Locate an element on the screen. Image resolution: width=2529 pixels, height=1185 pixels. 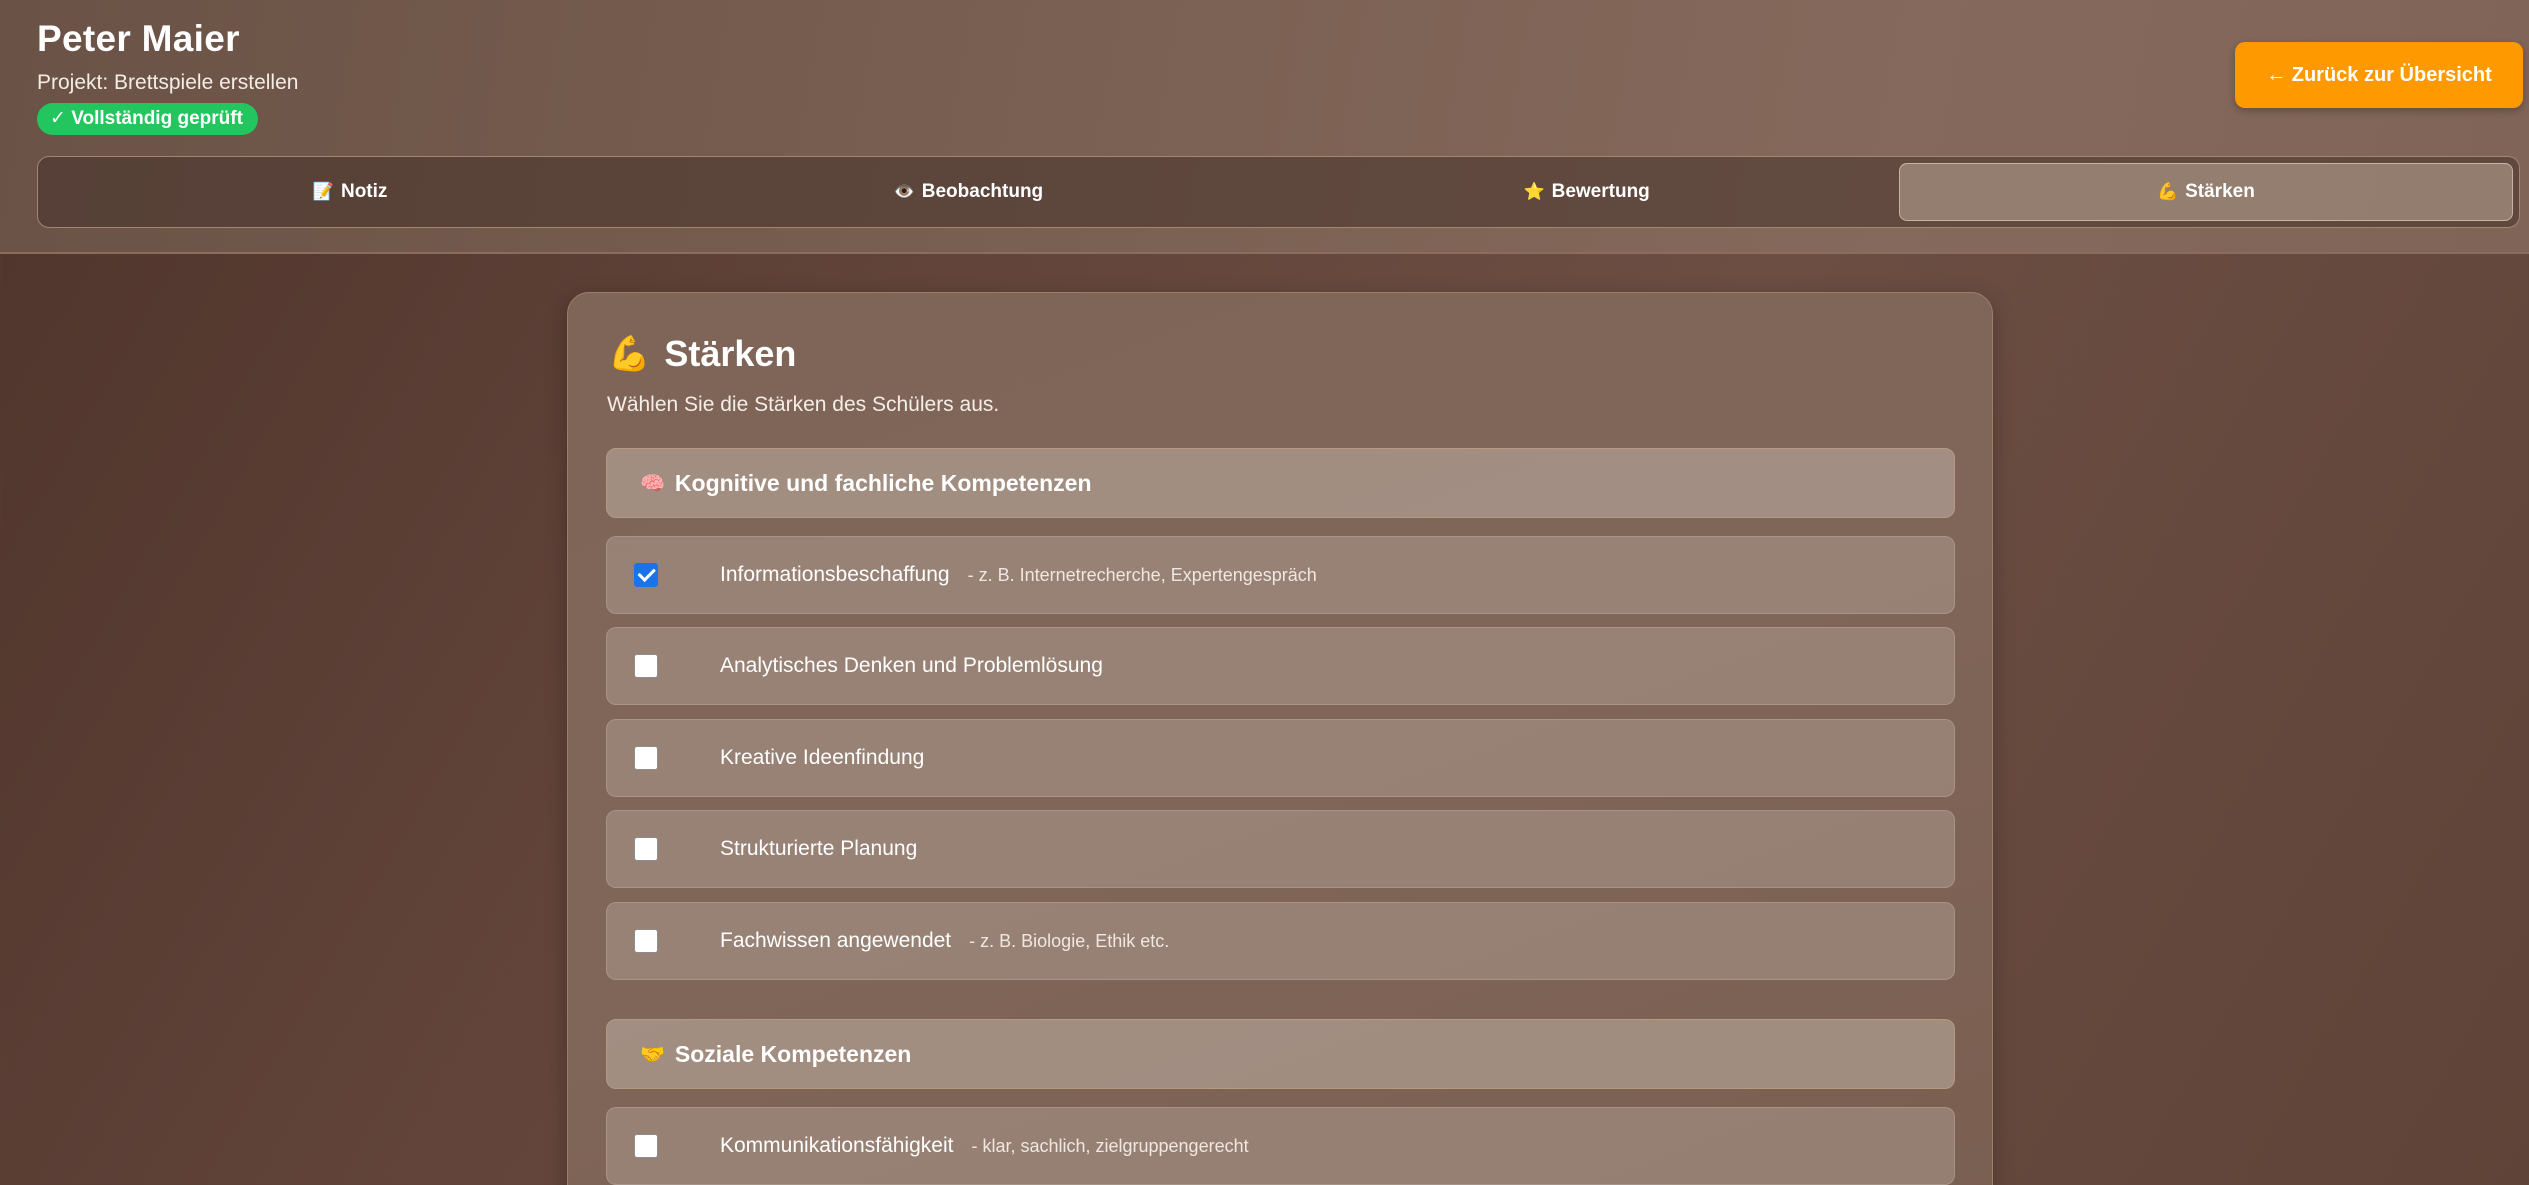
memo-icon: 📝 is located at coordinates (323, 191).